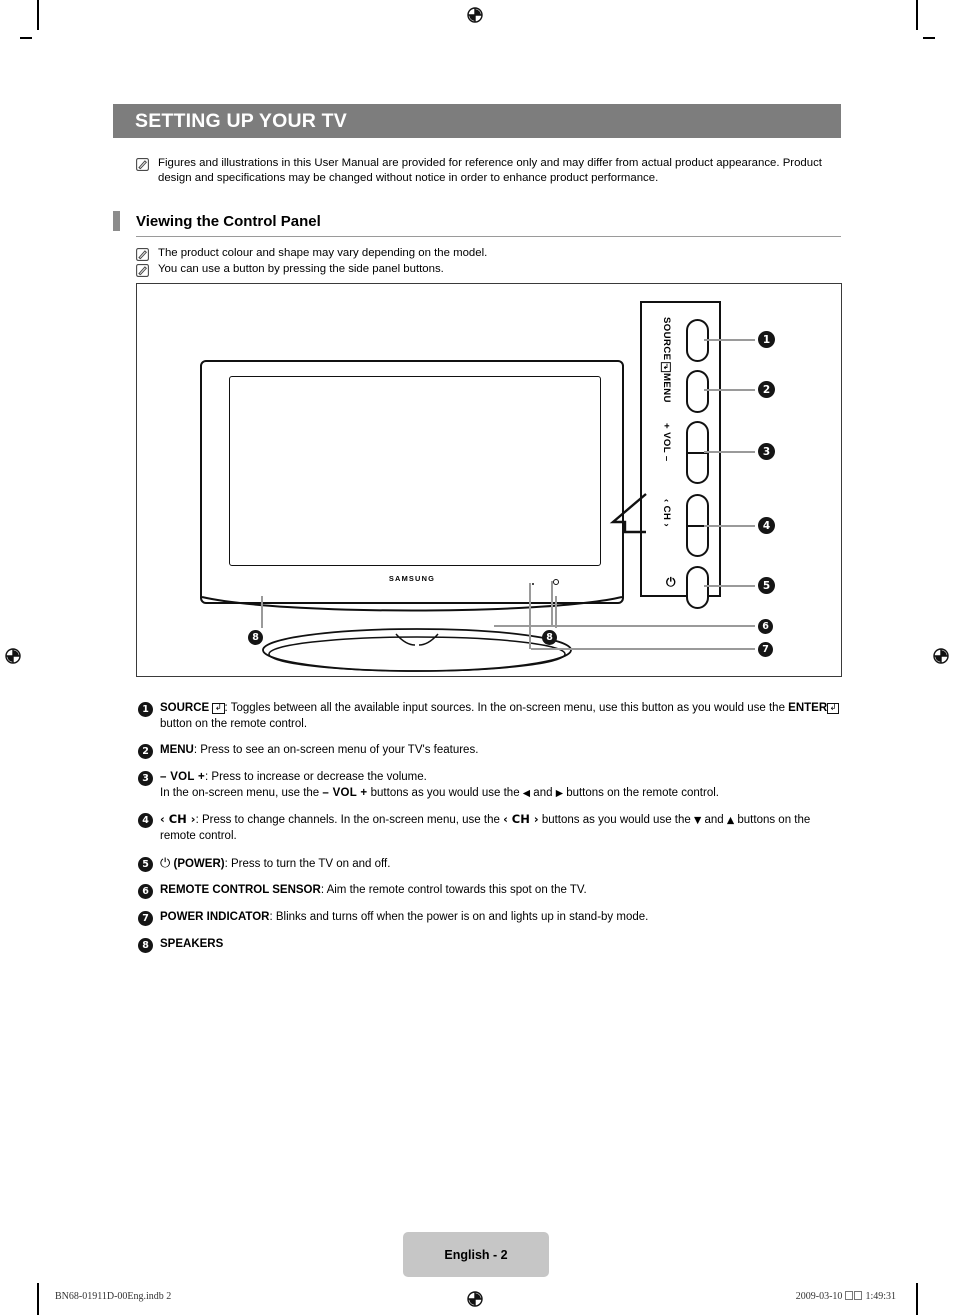 The image size is (954, 1315). Describe the element at coordinates (488, 236) in the screenshot. I see `section-divider` at that location.